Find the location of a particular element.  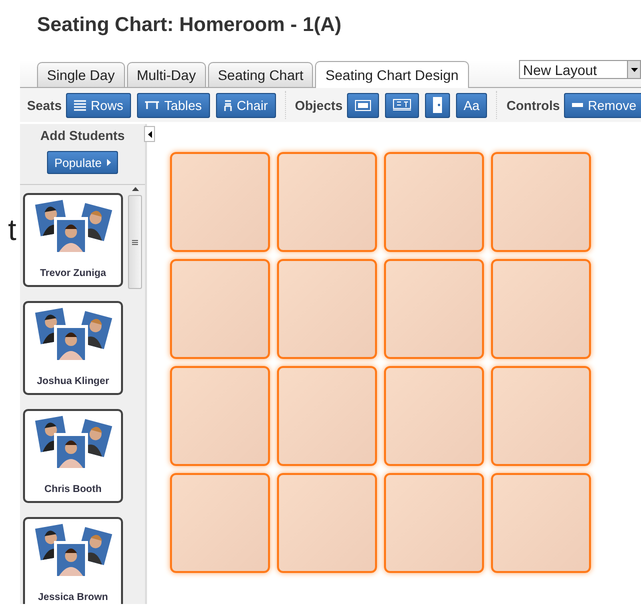

sidebar-heading: Add Students is located at coordinates (82, 135).